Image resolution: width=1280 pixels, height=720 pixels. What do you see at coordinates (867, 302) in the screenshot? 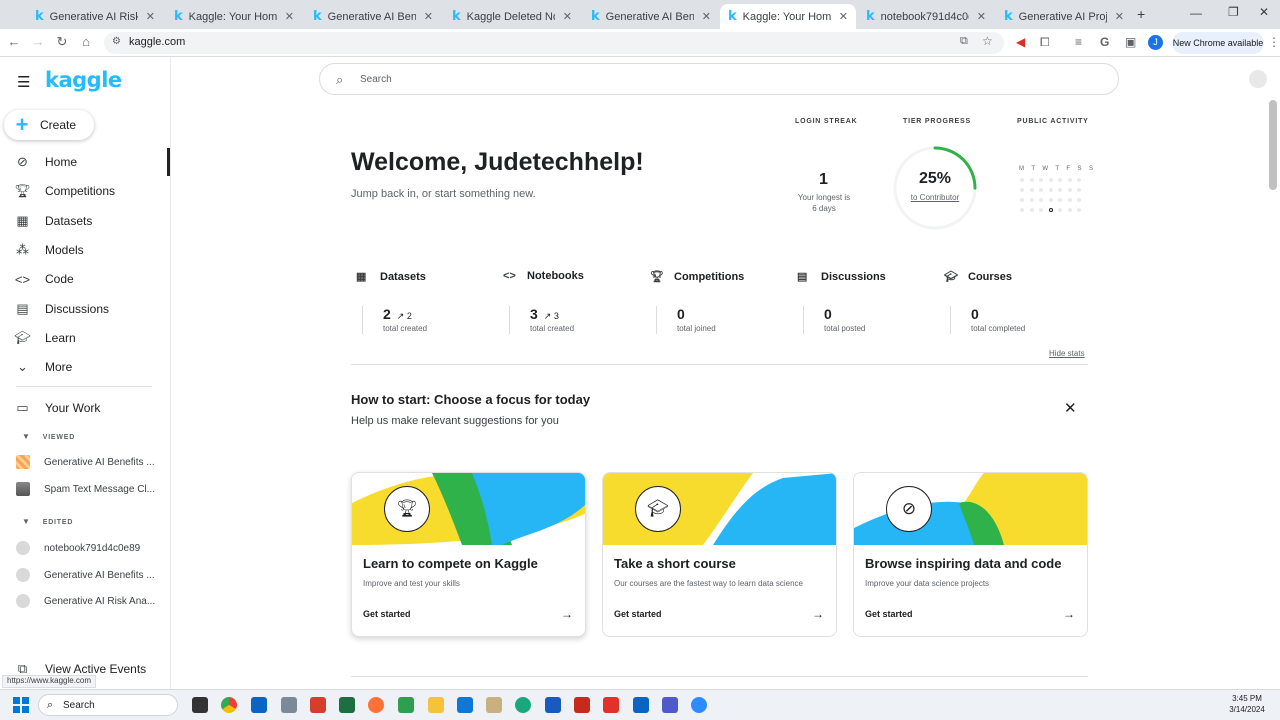
I see `stat-discussions: ▤ Discussions 0 total posted` at bounding box center [867, 302].